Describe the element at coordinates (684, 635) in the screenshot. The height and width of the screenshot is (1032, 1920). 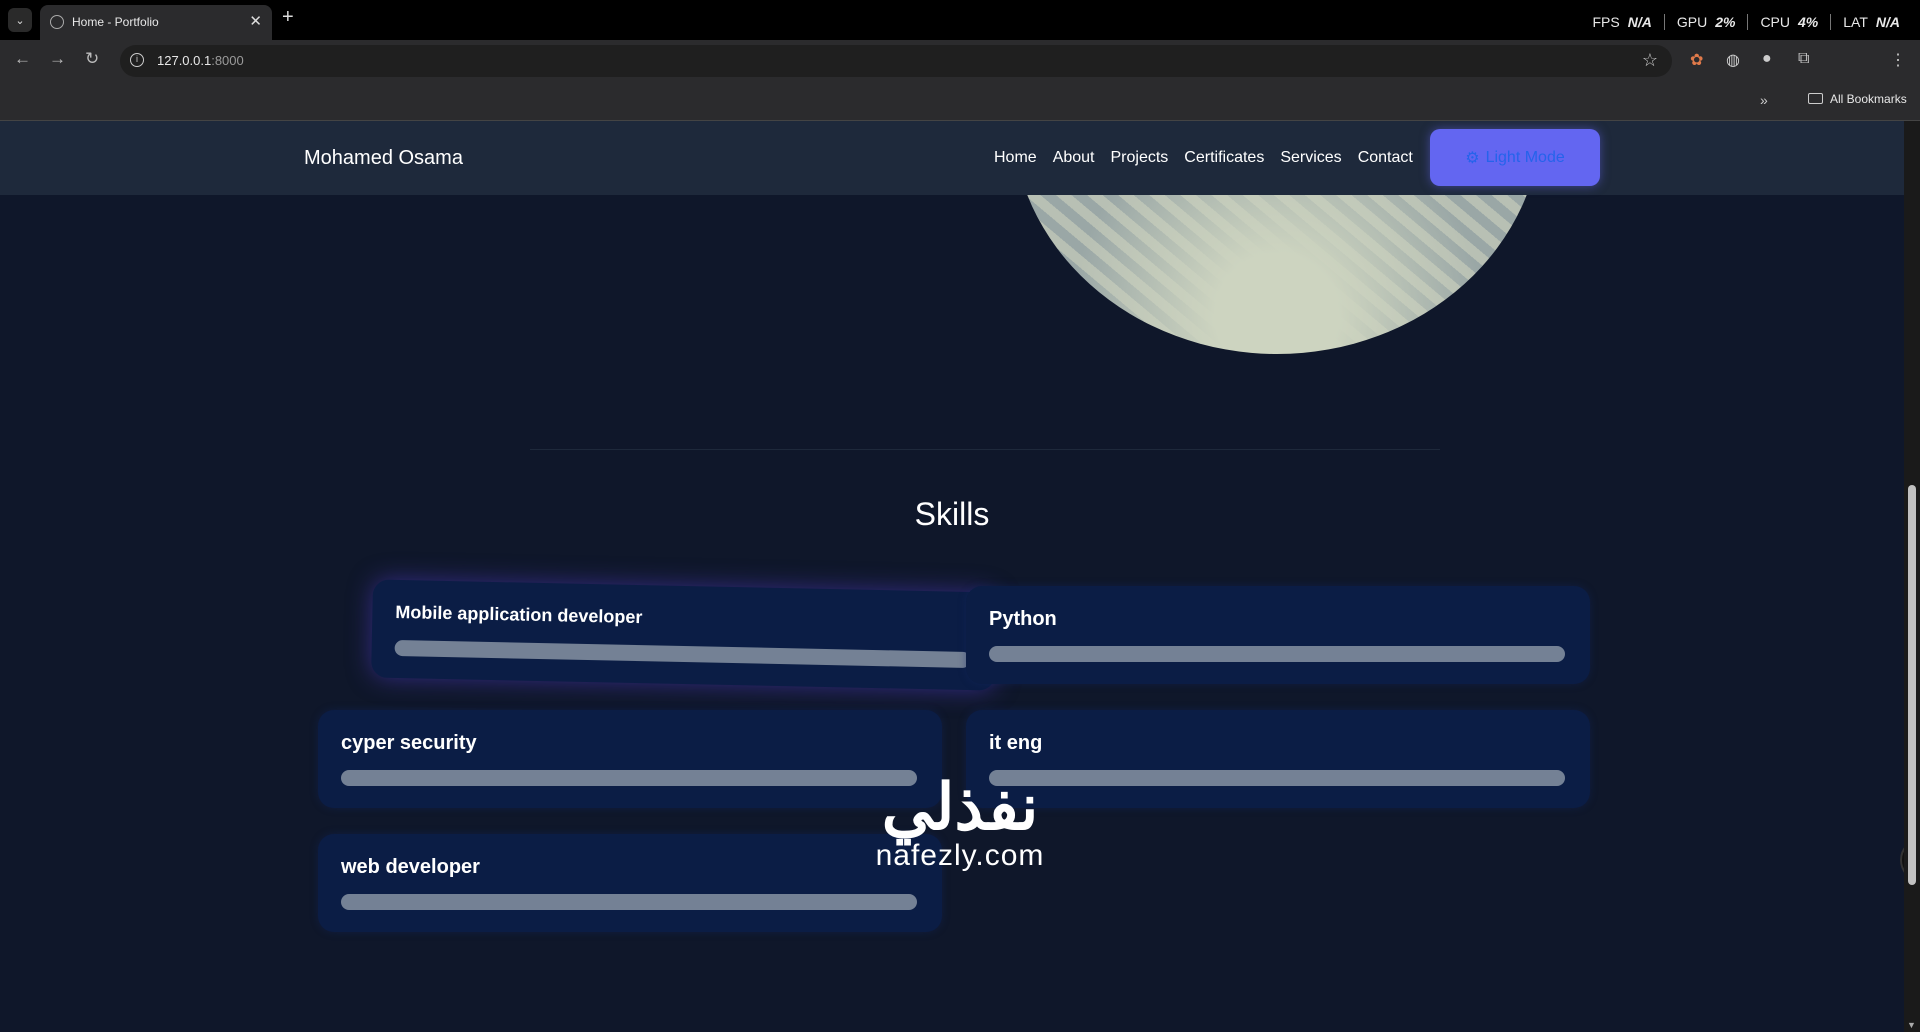
I see `skill-card: Mobile application developer` at that location.